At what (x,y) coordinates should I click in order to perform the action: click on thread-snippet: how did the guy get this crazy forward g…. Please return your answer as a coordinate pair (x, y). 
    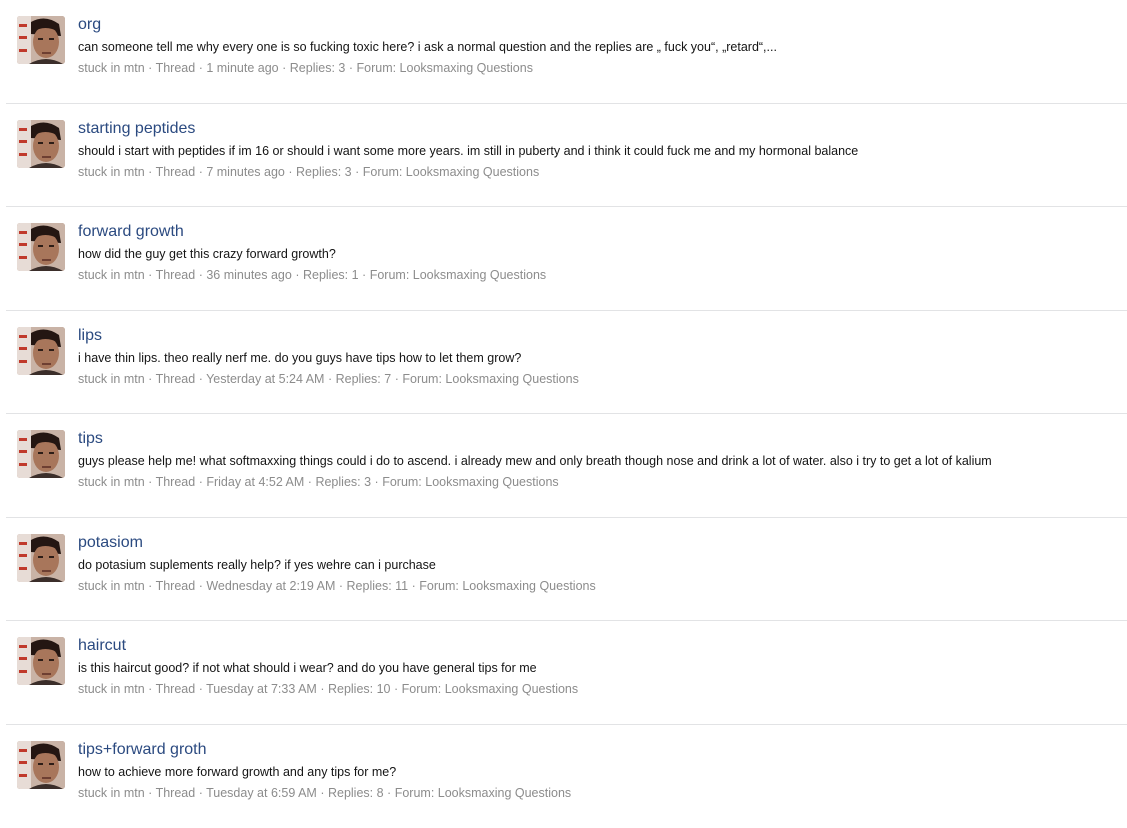
    Looking at the image, I should click on (597, 254).